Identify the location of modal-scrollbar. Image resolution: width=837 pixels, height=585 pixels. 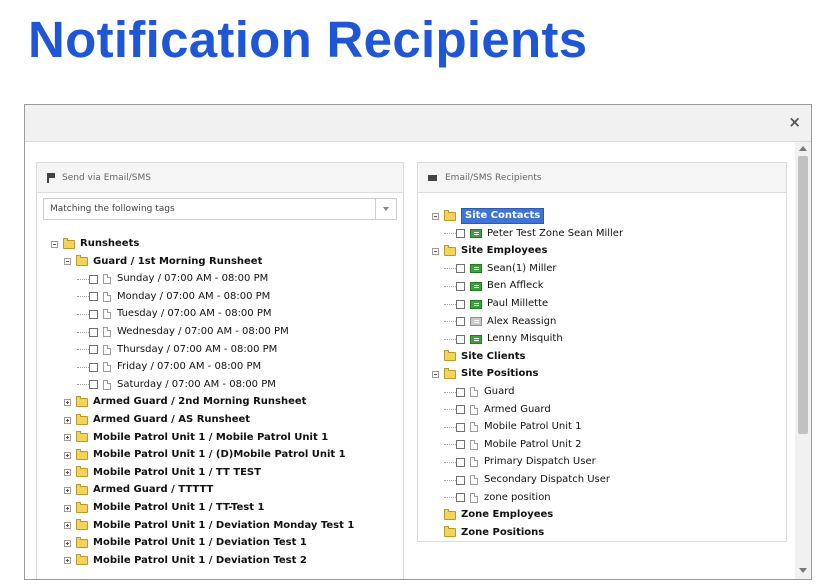
(803, 360).